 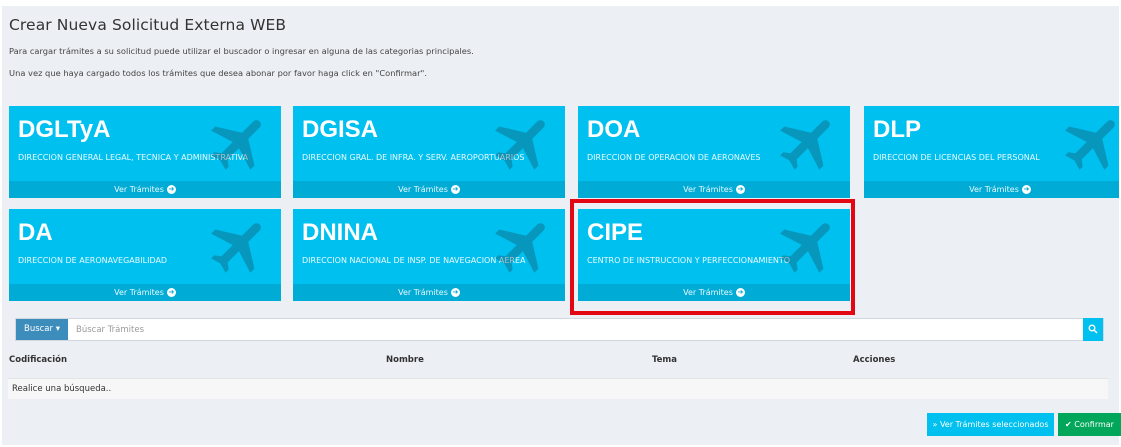 What do you see at coordinates (405, 360) in the screenshot?
I see `column-header-nombre: Nombre` at bounding box center [405, 360].